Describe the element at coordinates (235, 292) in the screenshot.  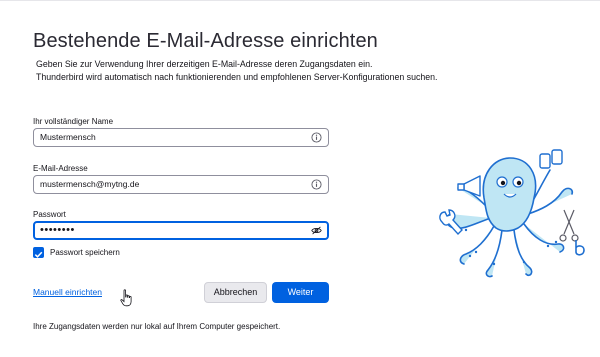
I see `cancel-button: Abbrechen` at that location.